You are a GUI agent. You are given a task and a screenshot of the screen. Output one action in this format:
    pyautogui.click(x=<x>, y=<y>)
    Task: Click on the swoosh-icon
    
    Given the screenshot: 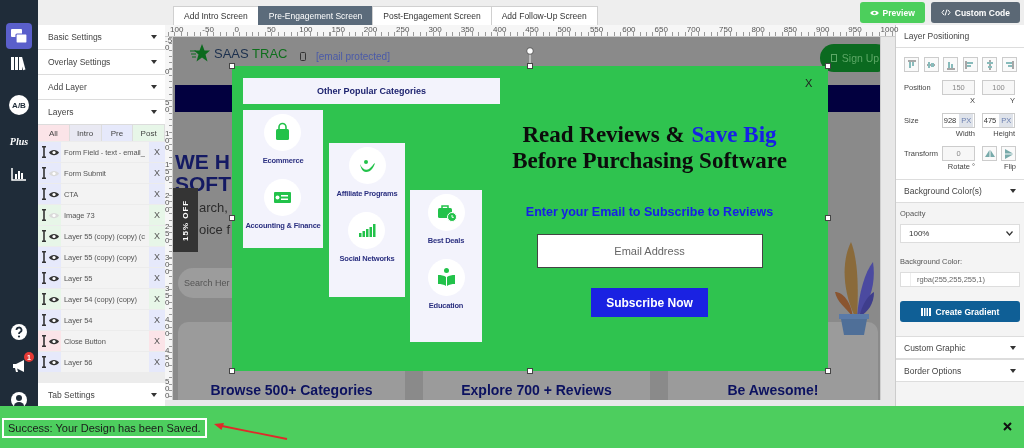 What is the action you would take?
    pyautogui.click(x=367, y=165)
    